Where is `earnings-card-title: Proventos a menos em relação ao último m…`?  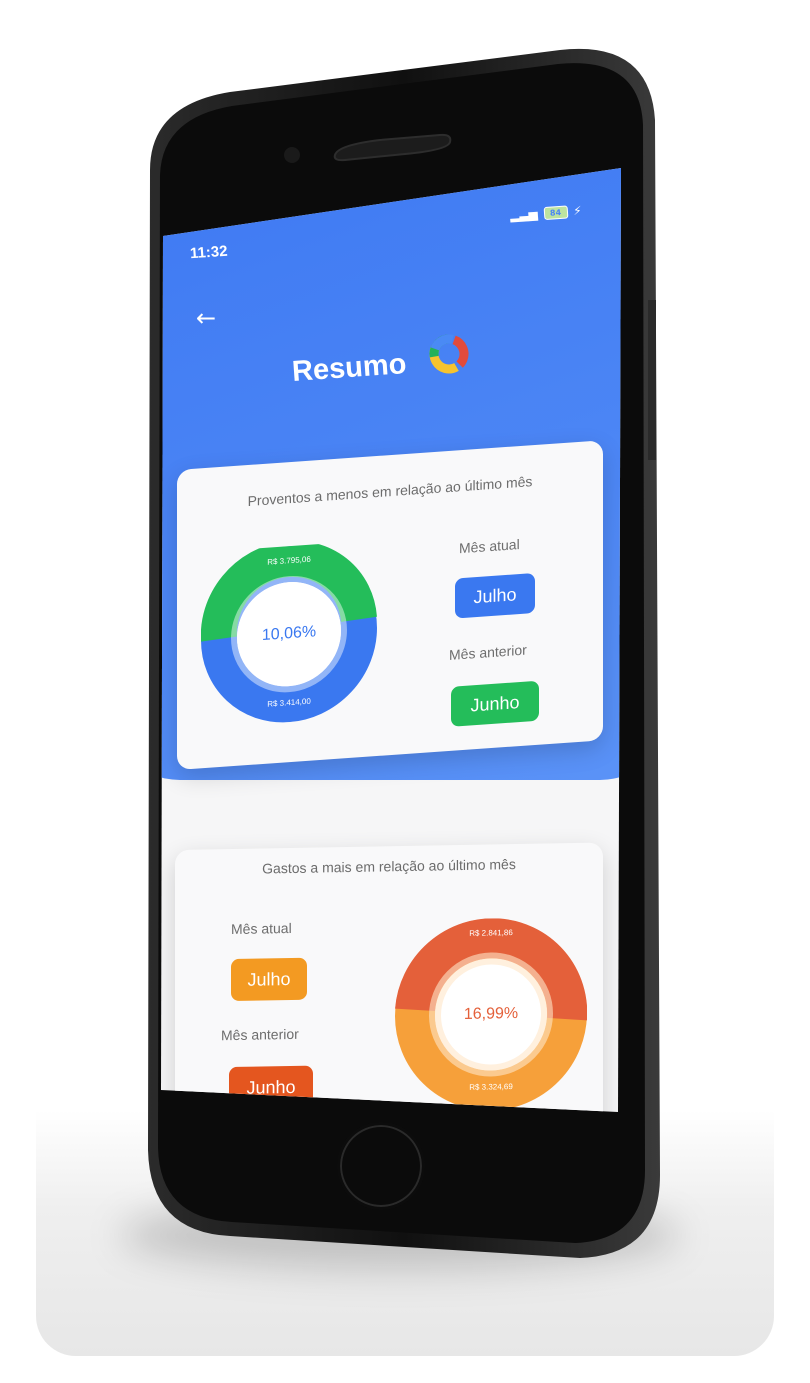
earnings-card-title: Proventos a menos em relação ao último m… is located at coordinates (390, 491).